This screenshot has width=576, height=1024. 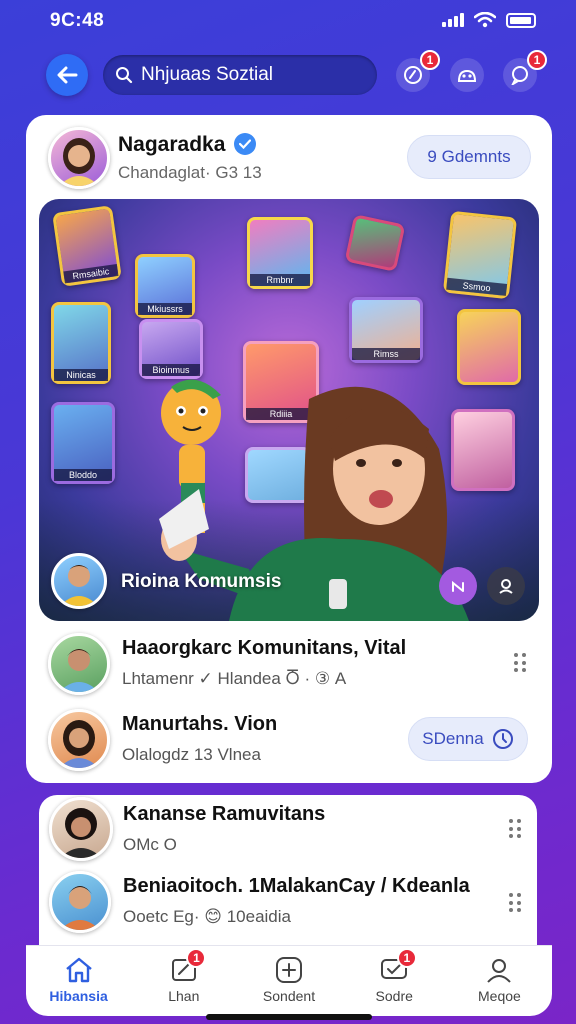 I want to click on signal-icon, so click(x=453, y=20).